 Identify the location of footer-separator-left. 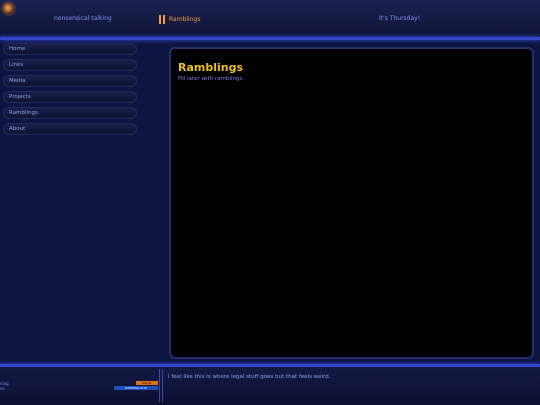
(159, 385).